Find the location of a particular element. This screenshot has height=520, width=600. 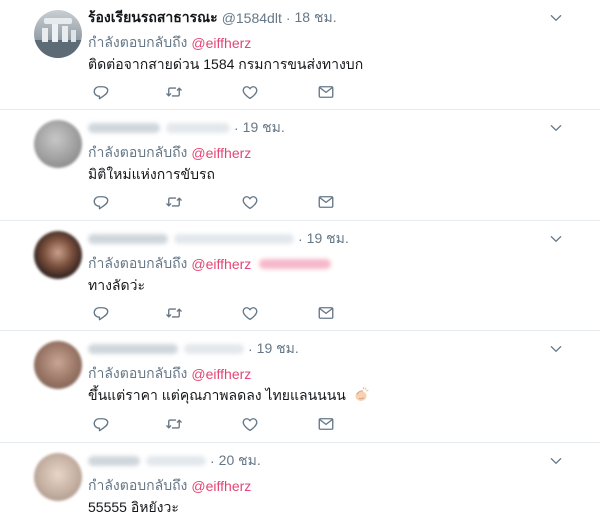

tweet-header: ร้องเรียนรถสาธารณะ @1584dlt · 18 ชม. is located at coordinates (212, 18).